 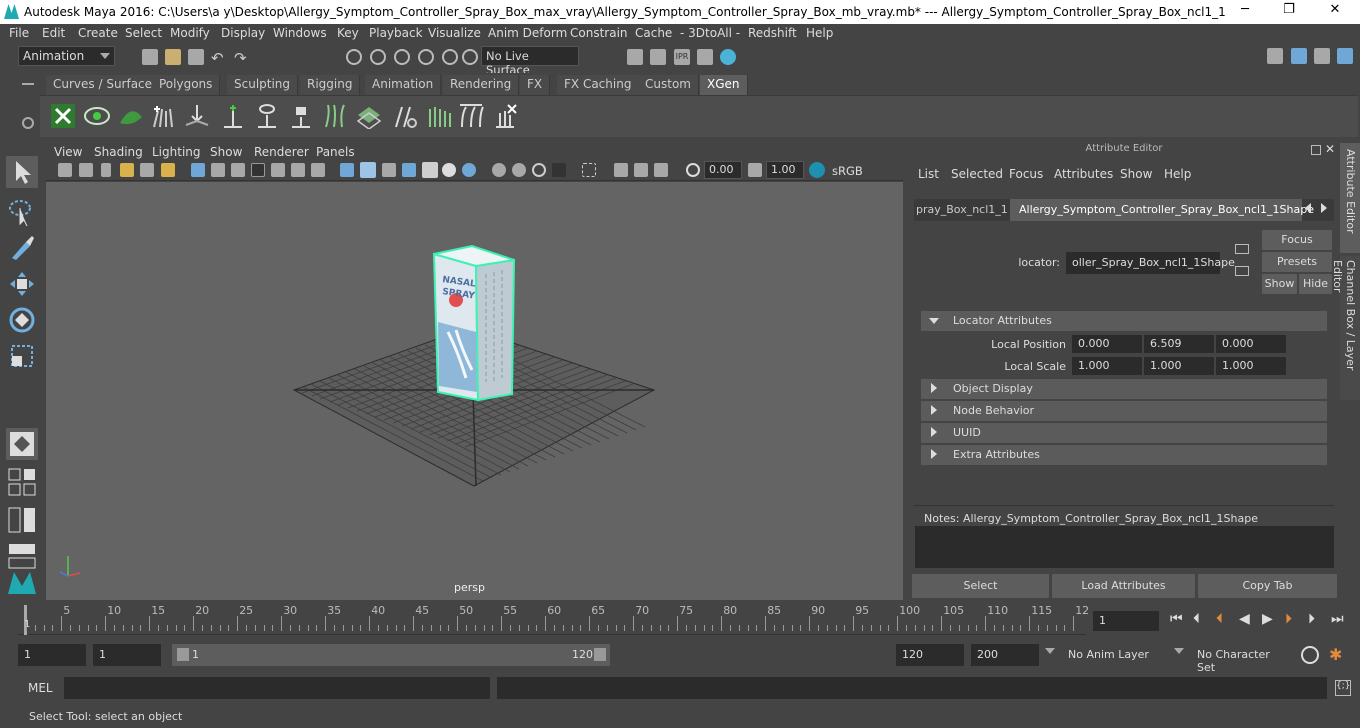 I want to click on step-back-frame-icon: ⏴, so click(x=1219, y=619).